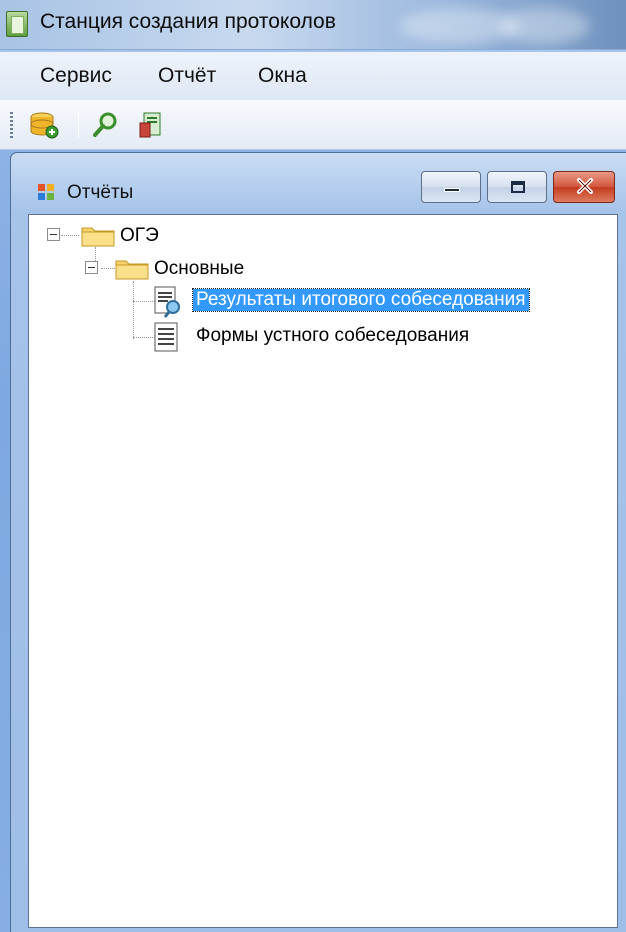 The height and width of the screenshot is (932, 626). I want to click on tree-node-main: Основные, so click(205, 269).